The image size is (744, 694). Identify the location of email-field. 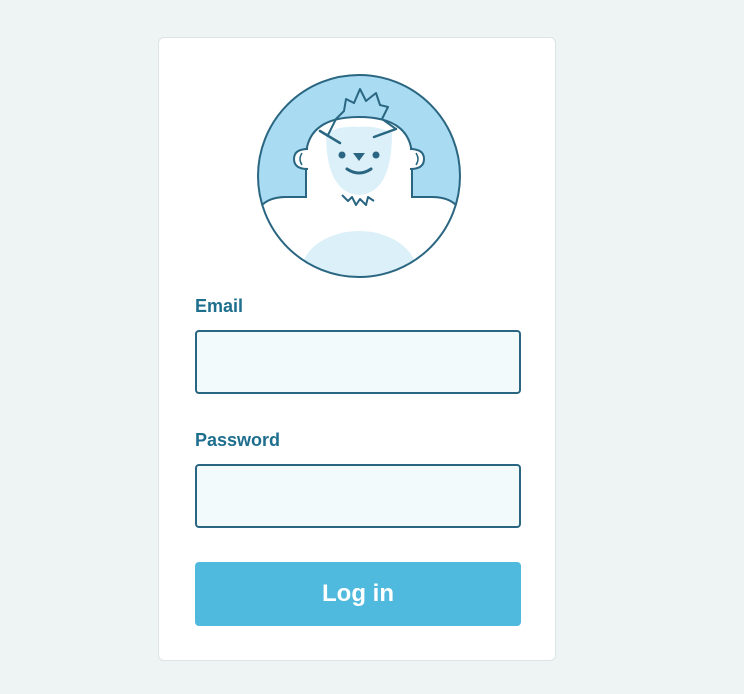
(358, 362).